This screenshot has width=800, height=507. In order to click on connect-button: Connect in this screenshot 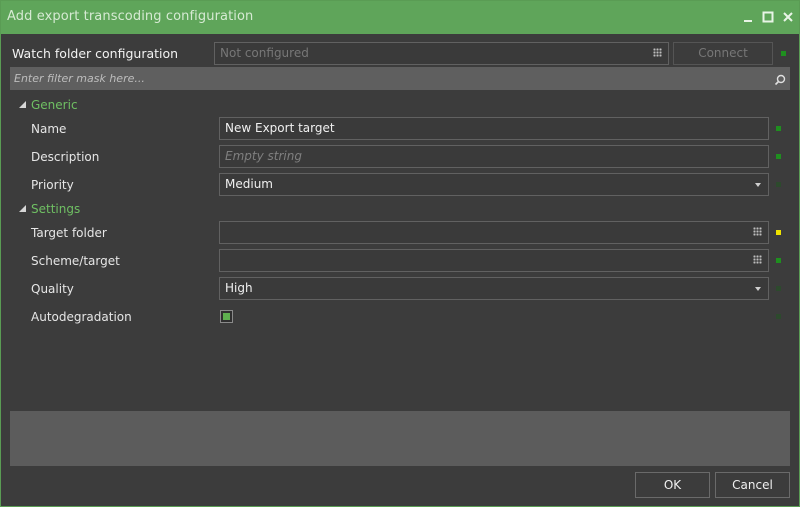, I will do `click(723, 53)`.